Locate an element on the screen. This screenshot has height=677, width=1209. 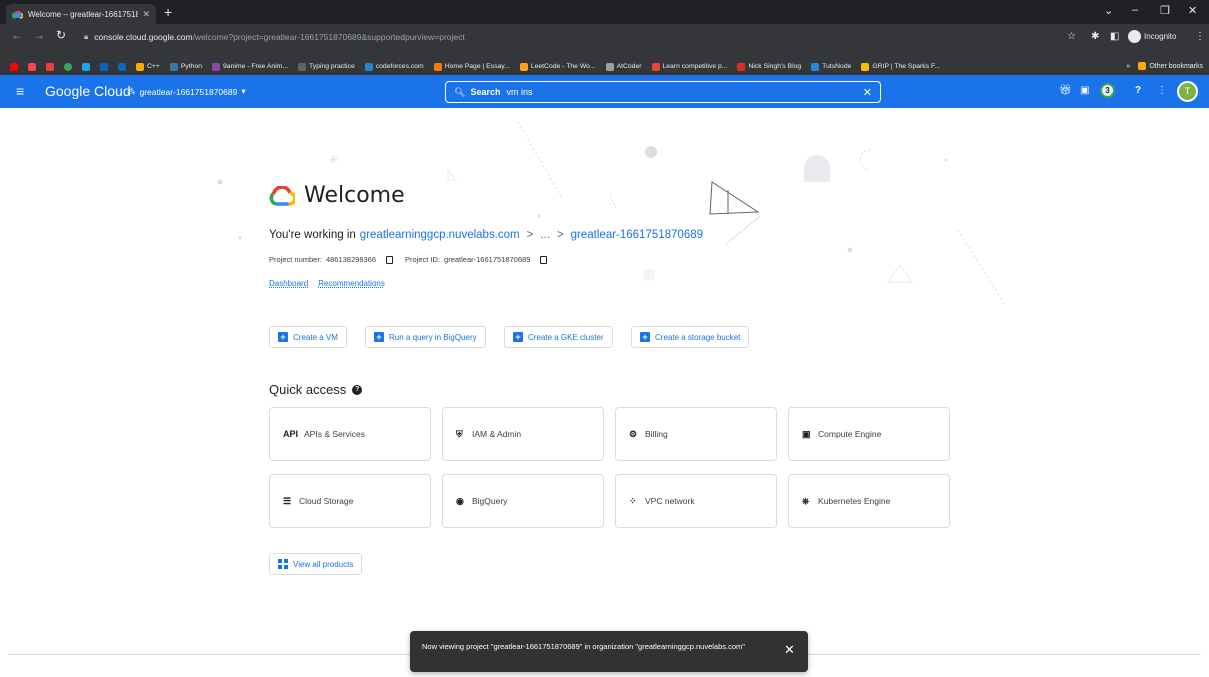
forward-icon: → is located at coordinates (39, 35).